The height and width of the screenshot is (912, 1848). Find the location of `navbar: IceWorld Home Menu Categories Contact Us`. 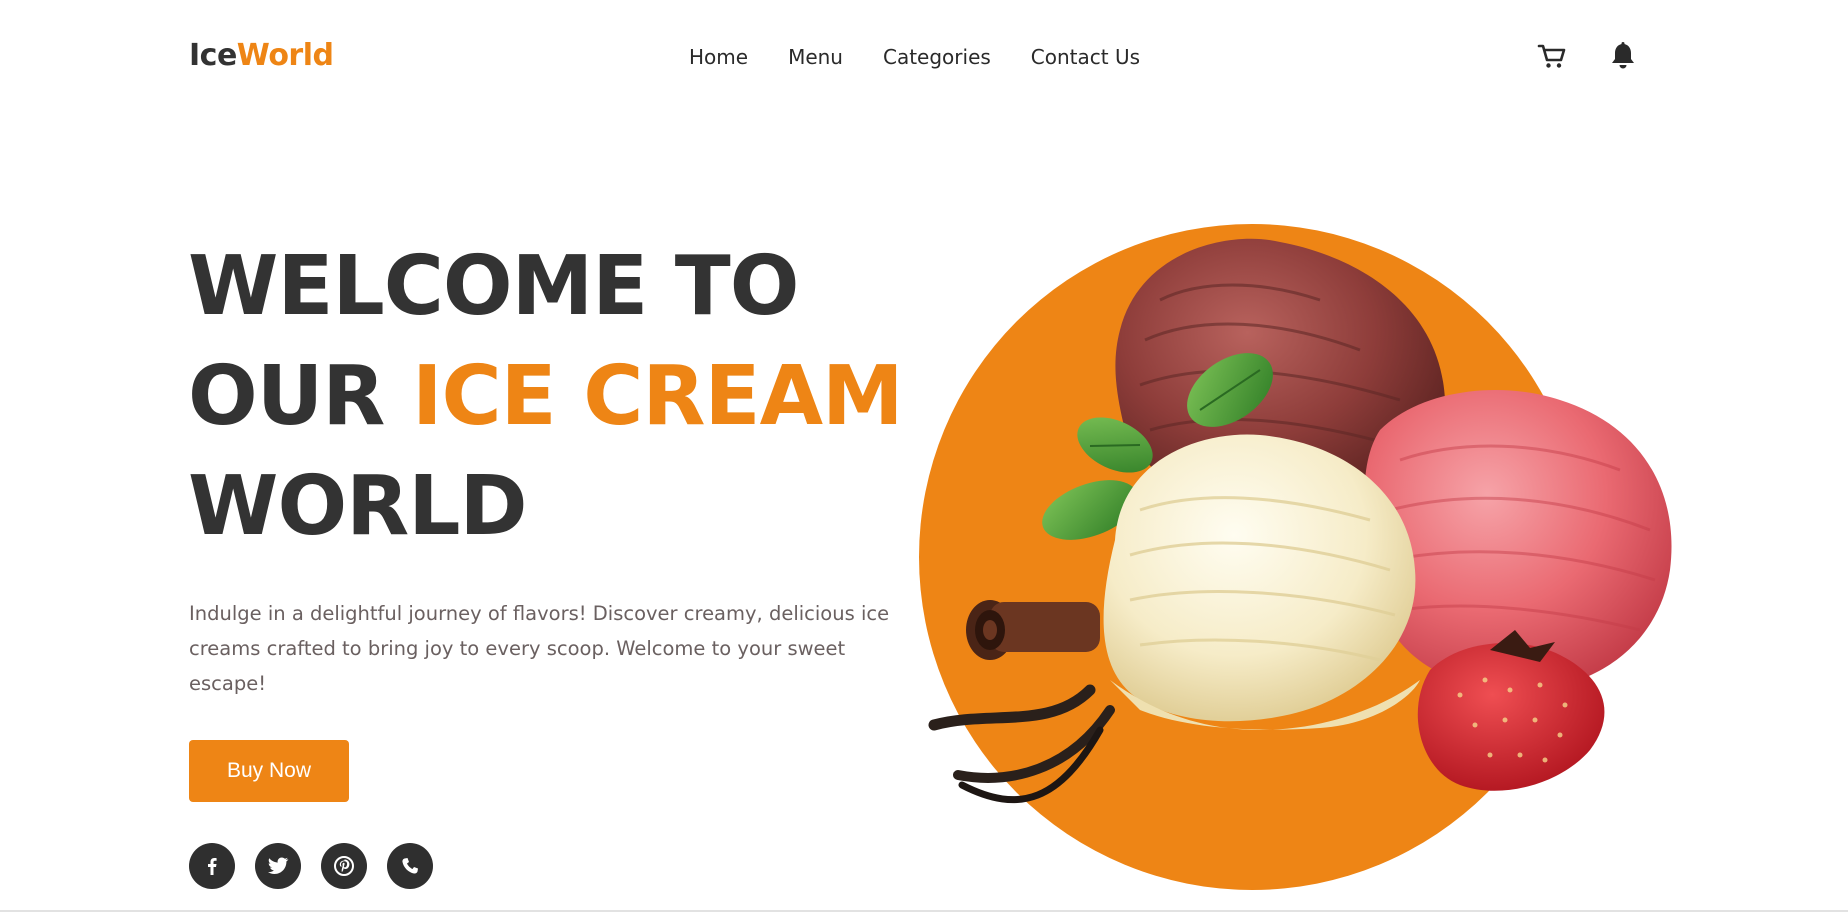

navbar: IceWorld Home Menu Categories Contact Us is located at coordinates (924, 56).